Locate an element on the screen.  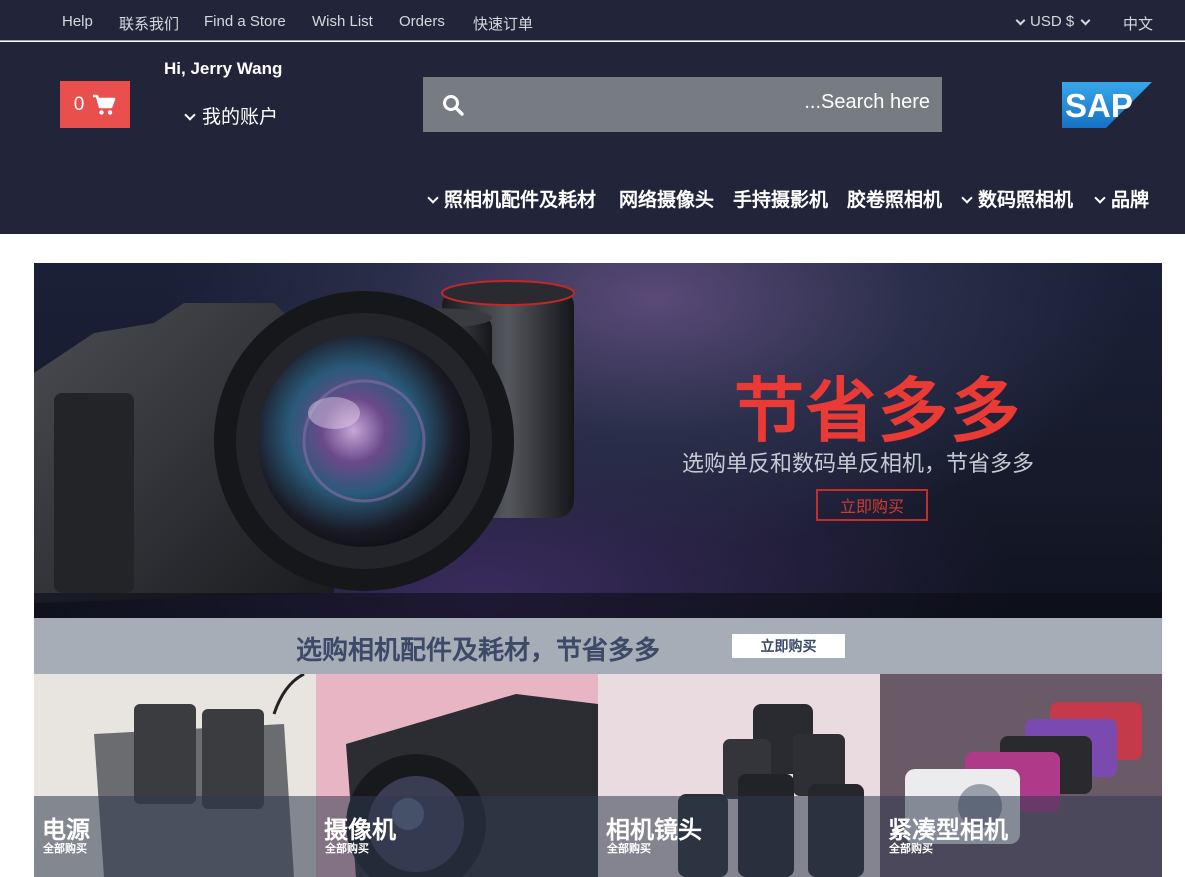
nav-item-camcorders: 手持摄影机 is located at coordinates (780, 198).